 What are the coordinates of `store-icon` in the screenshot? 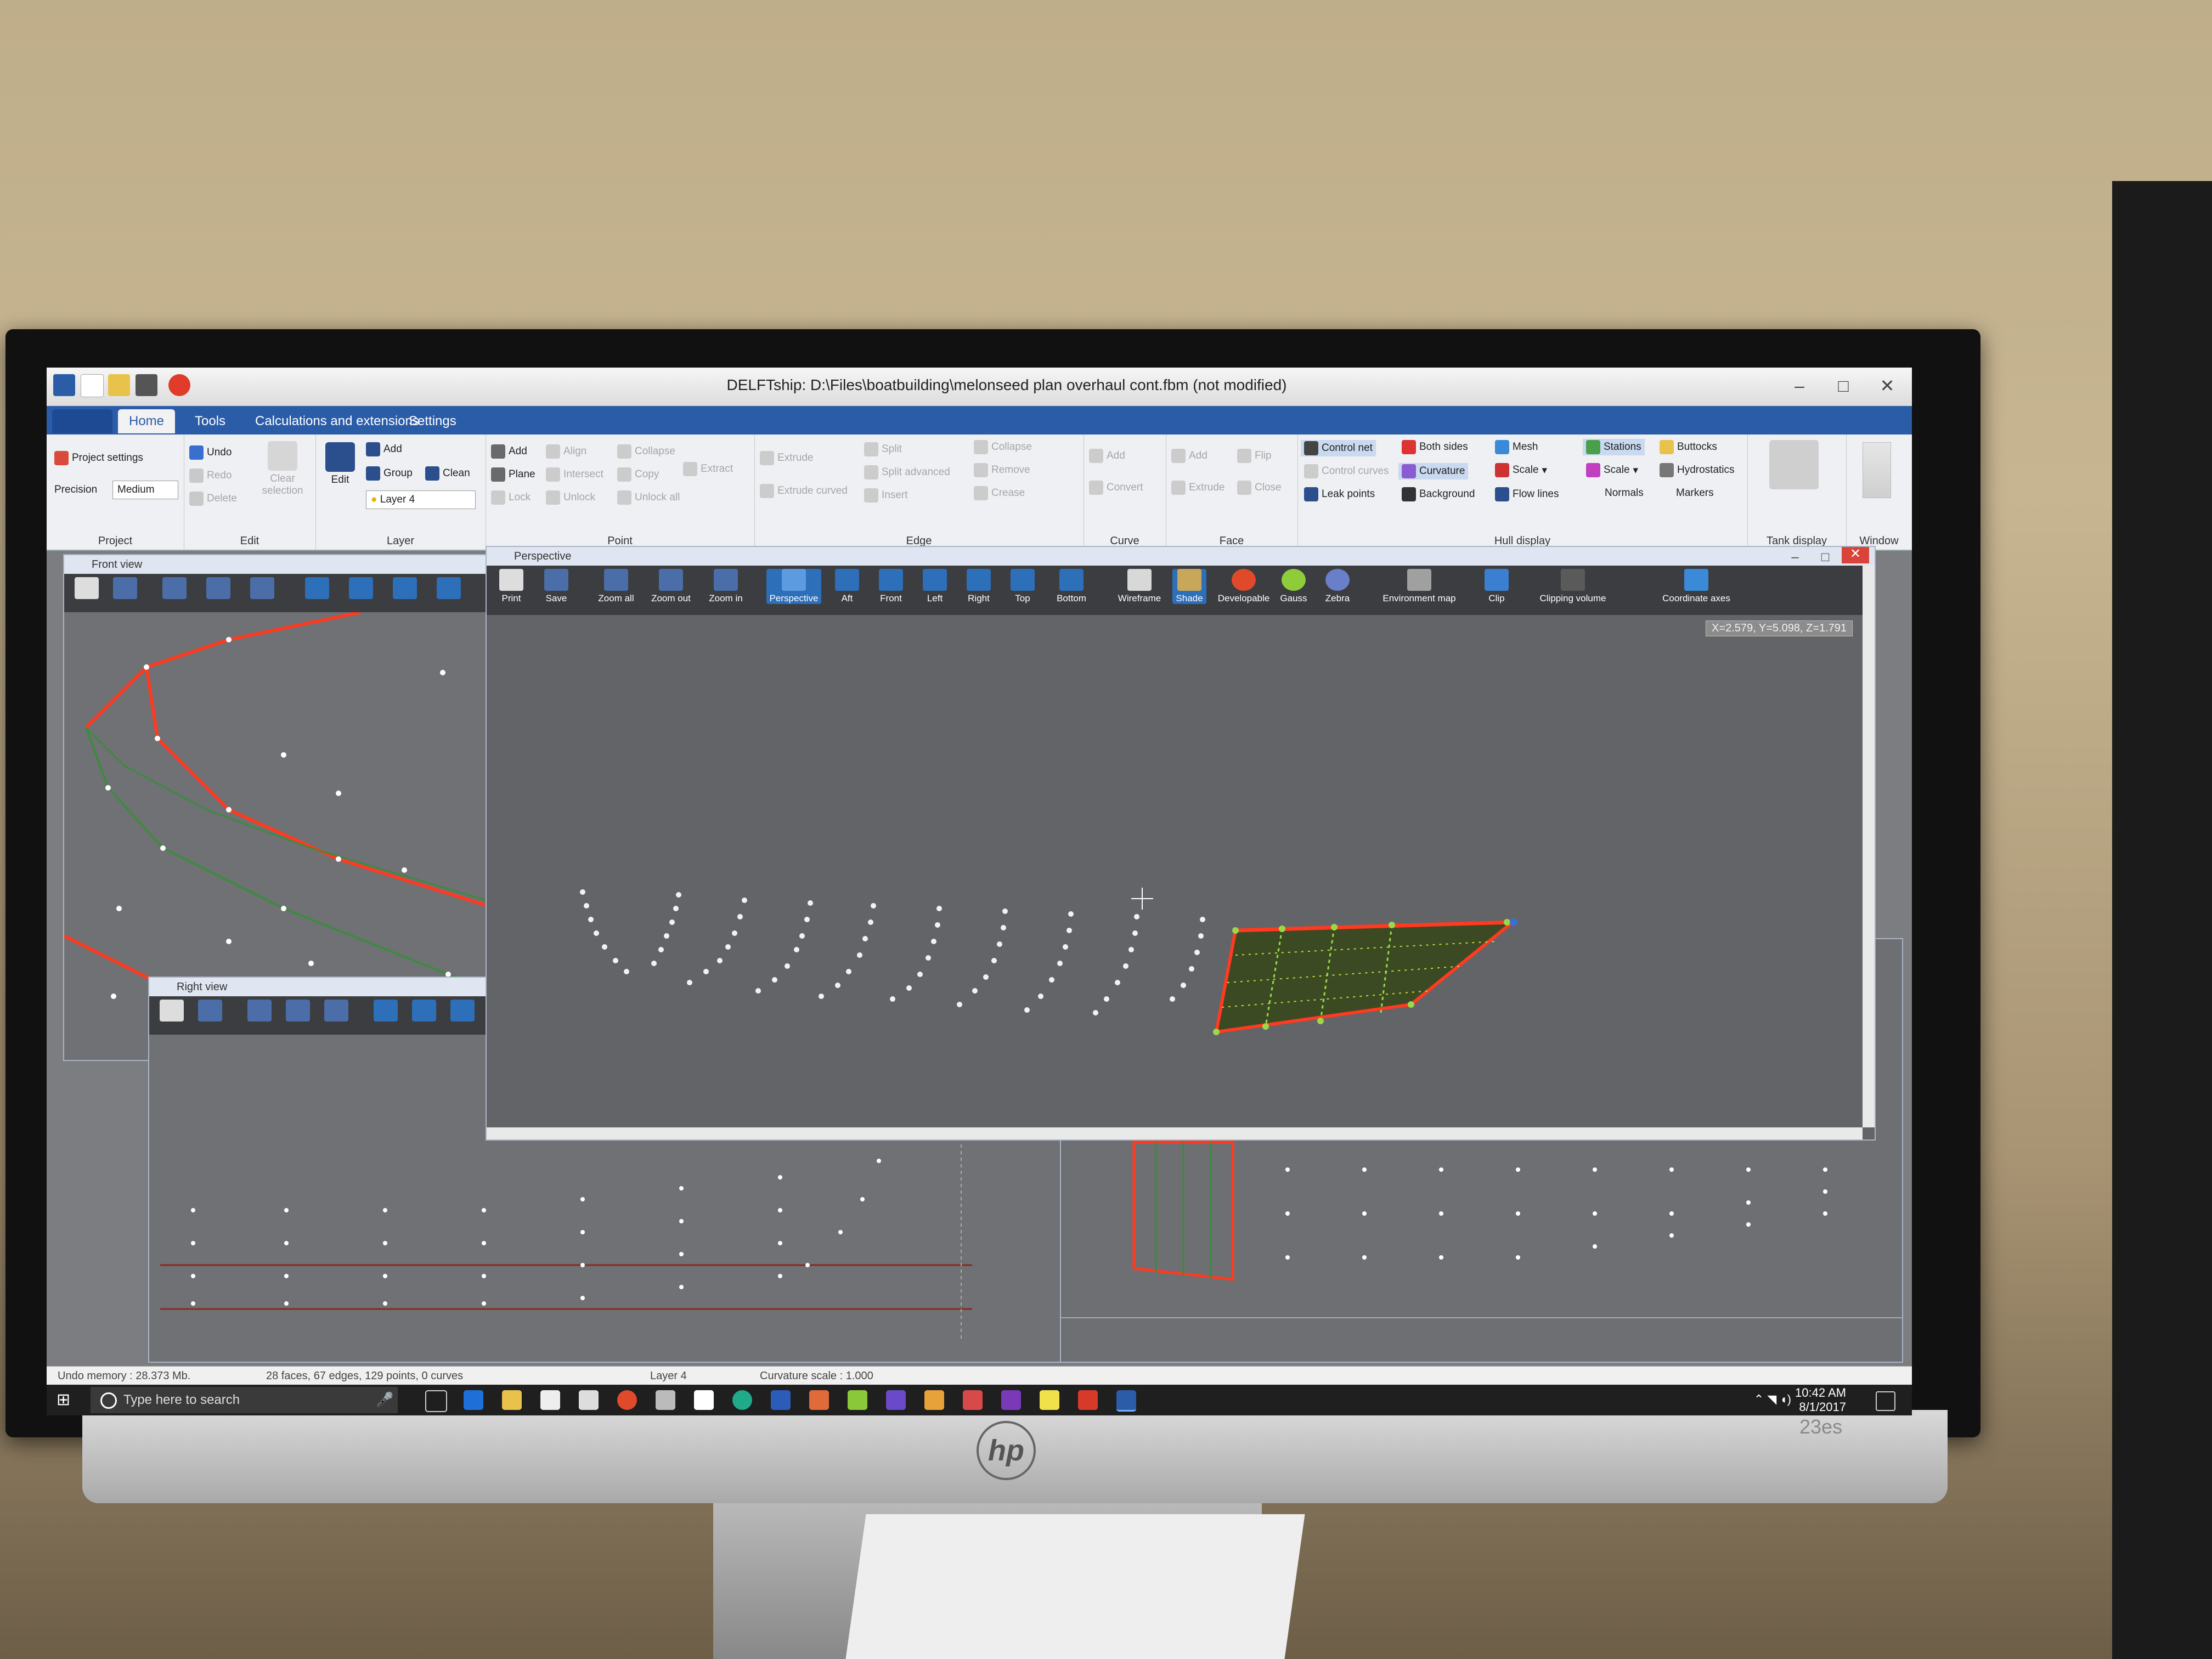 It's located at (550, 1400).